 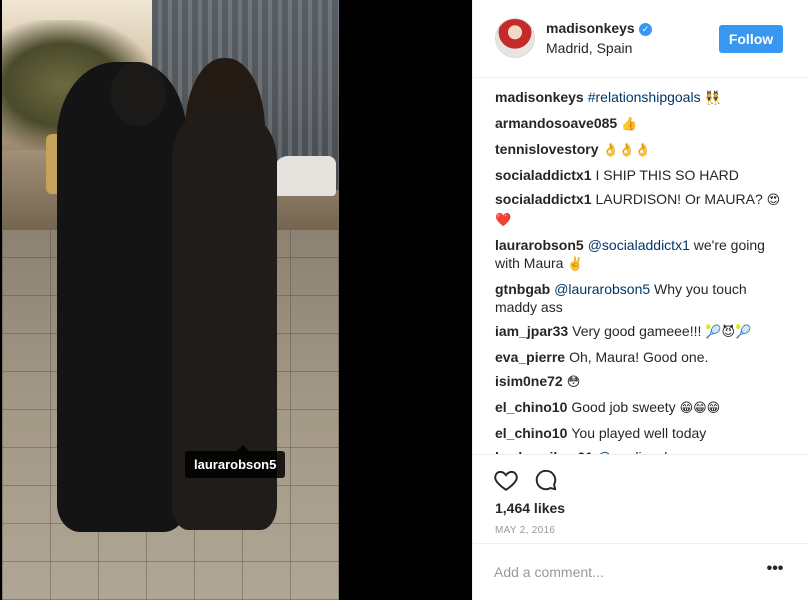 I want to click on comment-row: isim0ne72 😳, so click(x=642, y=382).